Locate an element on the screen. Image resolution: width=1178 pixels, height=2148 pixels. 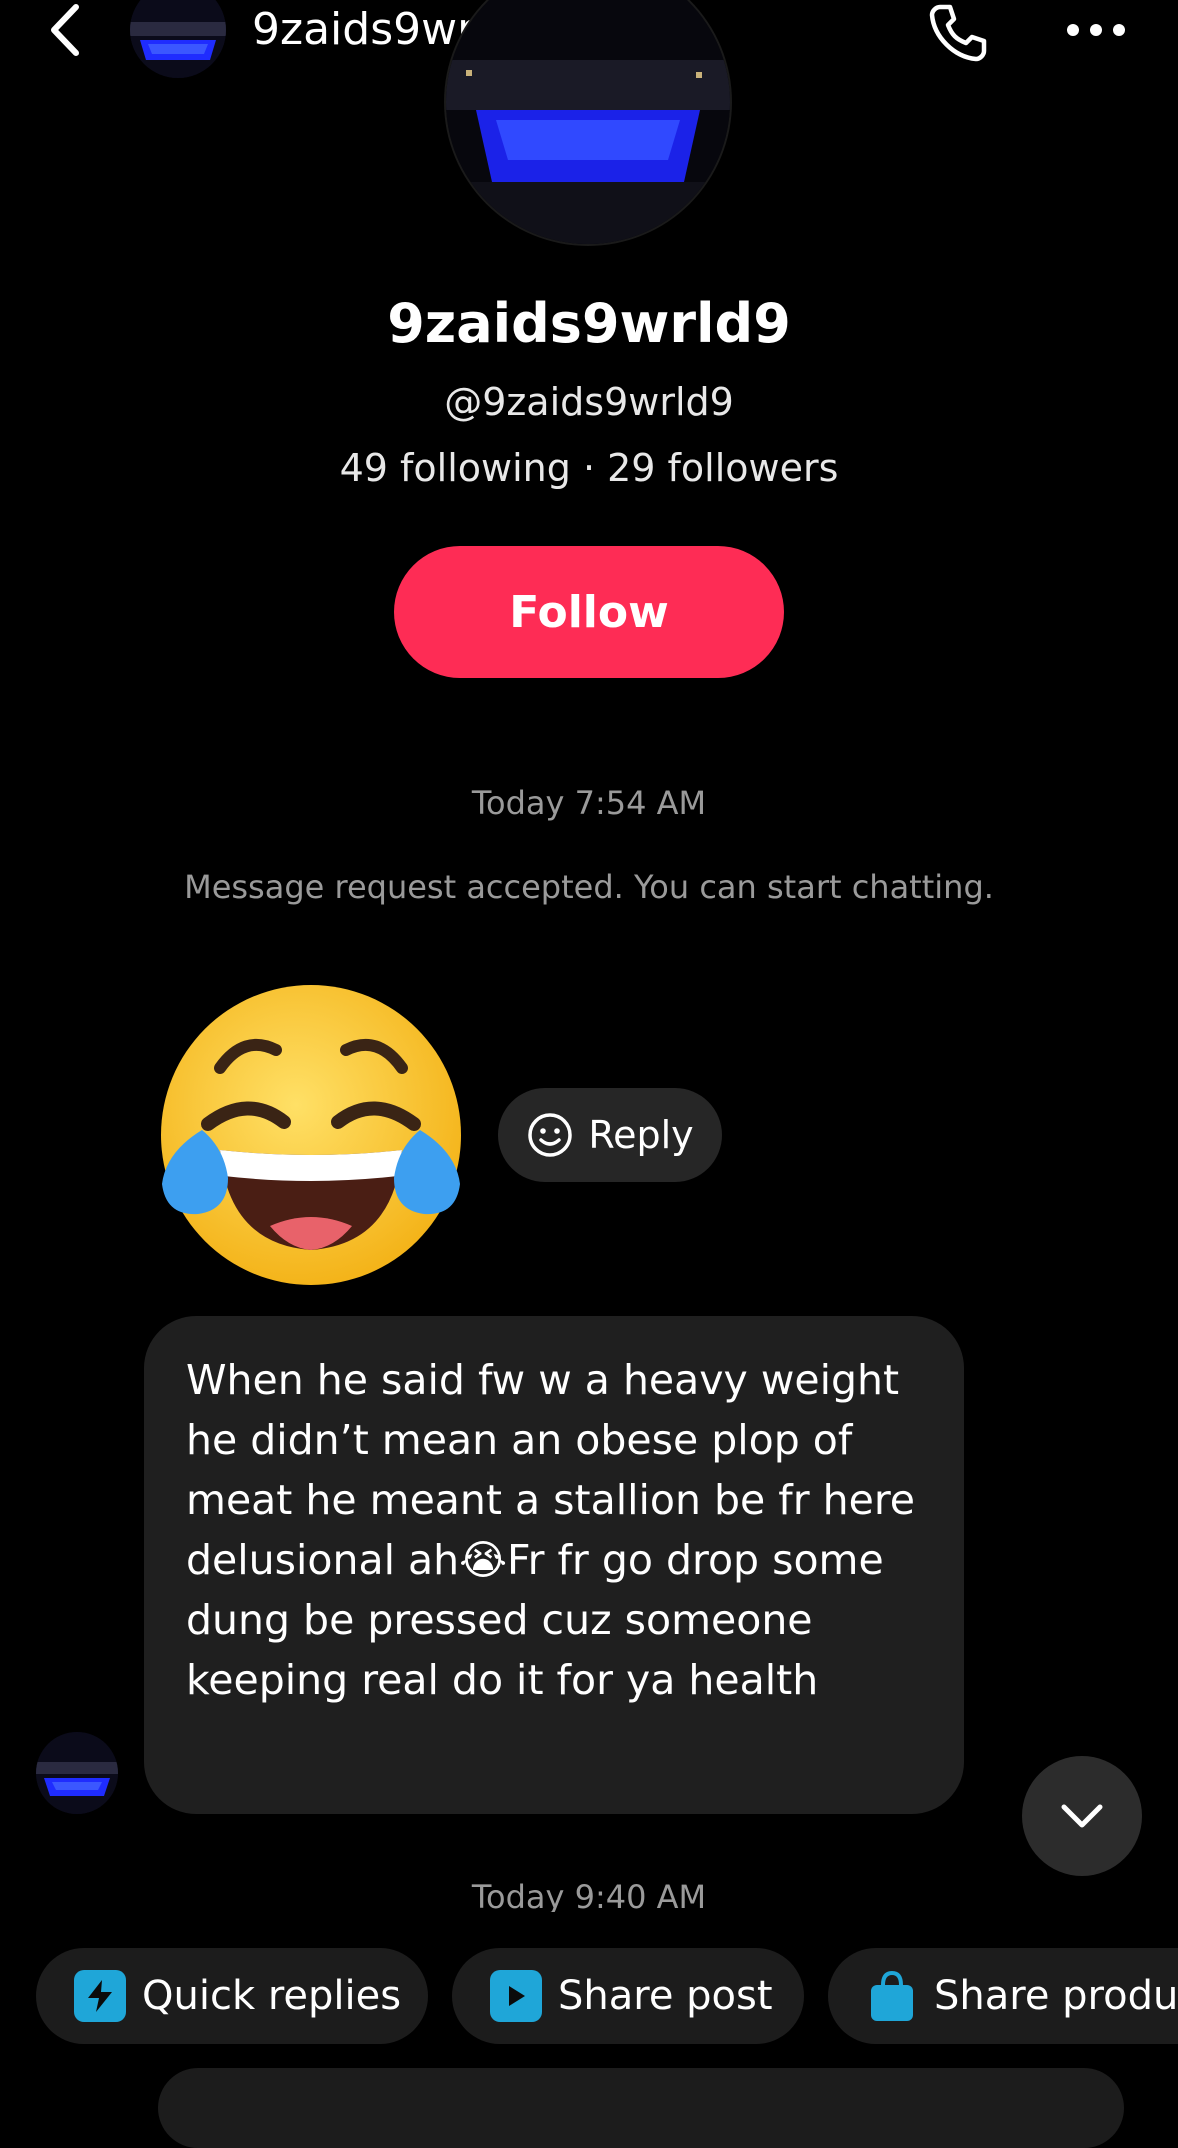
sender-avatar is located at coordinates (77, 1773).